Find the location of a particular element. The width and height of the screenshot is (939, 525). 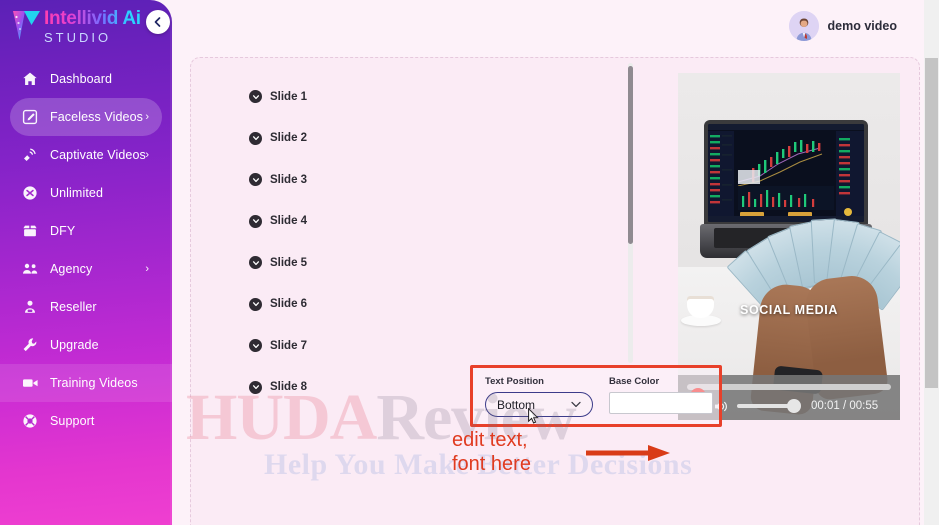

page-scrollbar-thumb is located at coordinates (931, 223).